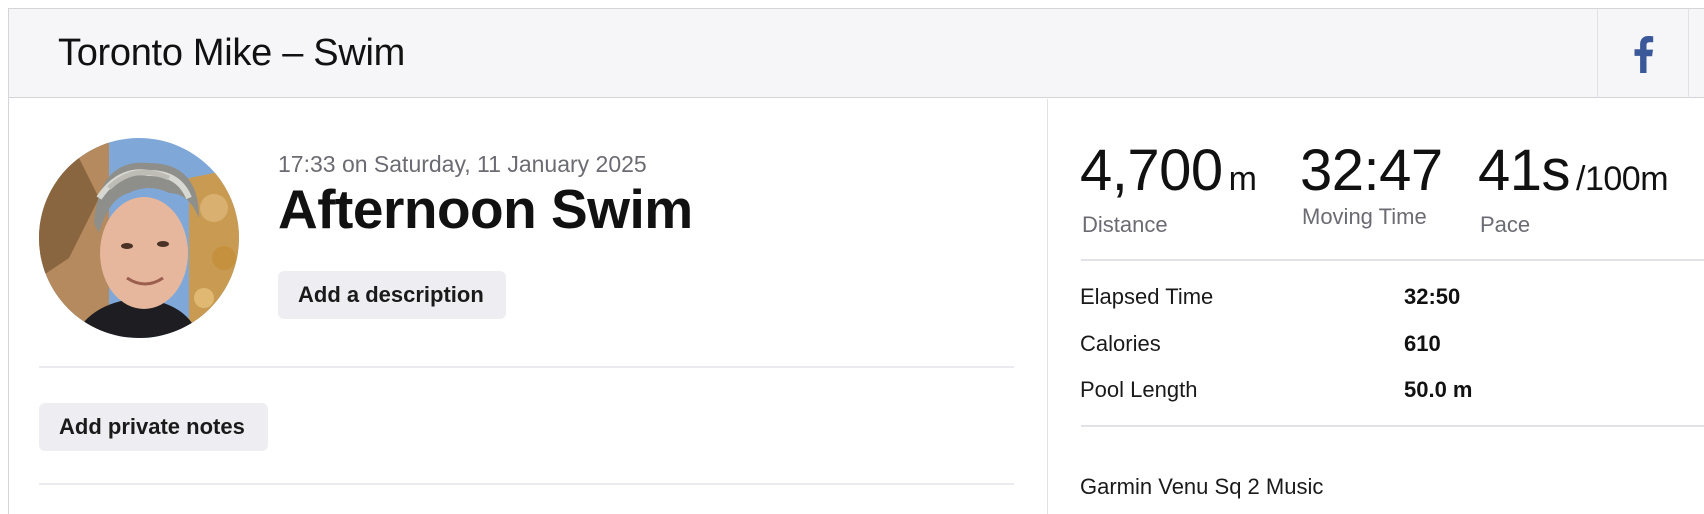 This screenshot has height=514, width=1704. I want to click on page-title: Toronto Mike – Swim, so click(231, 53).